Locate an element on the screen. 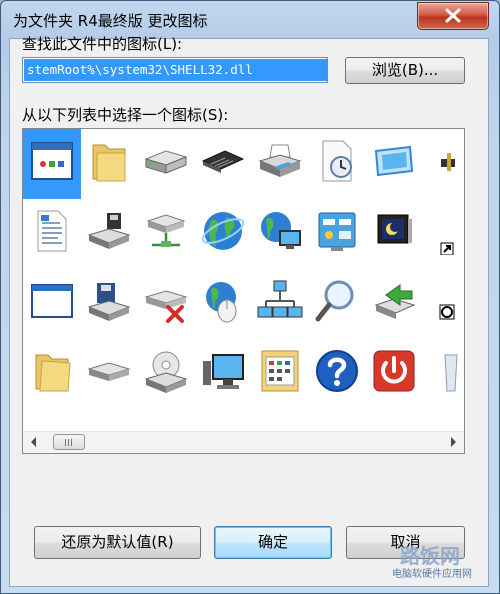 This screenshot has width=500, height=594. window-title: 为文件夹 R4最终版 更改图标 is located at coordinates (110, 21).